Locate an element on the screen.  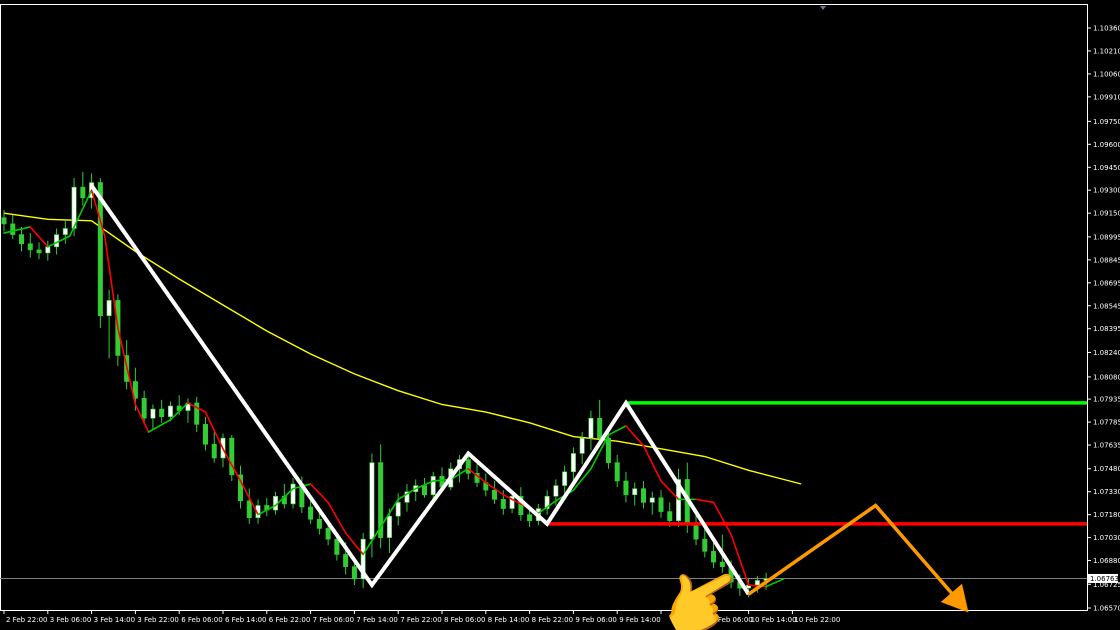
chart-shift-marker is located at coordinates (823, 8).